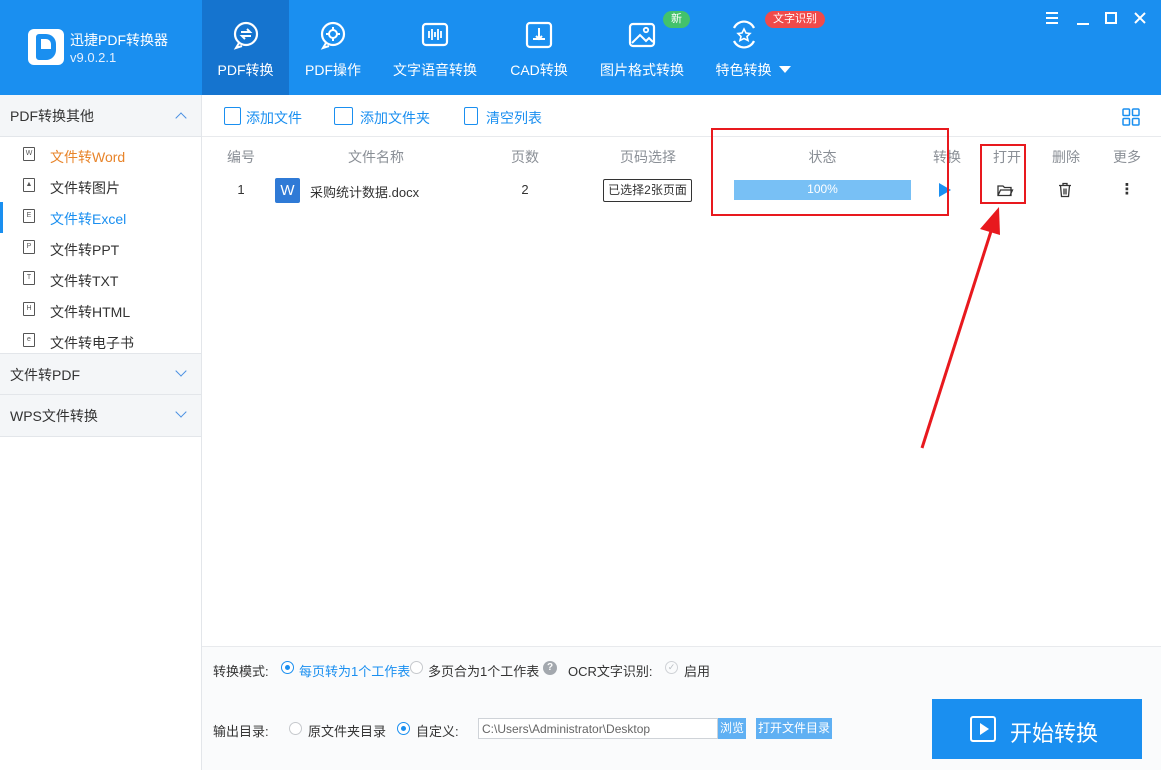  I want to click on sidebar-item-to-excel: E 文件转Excel, so click(100, 217).